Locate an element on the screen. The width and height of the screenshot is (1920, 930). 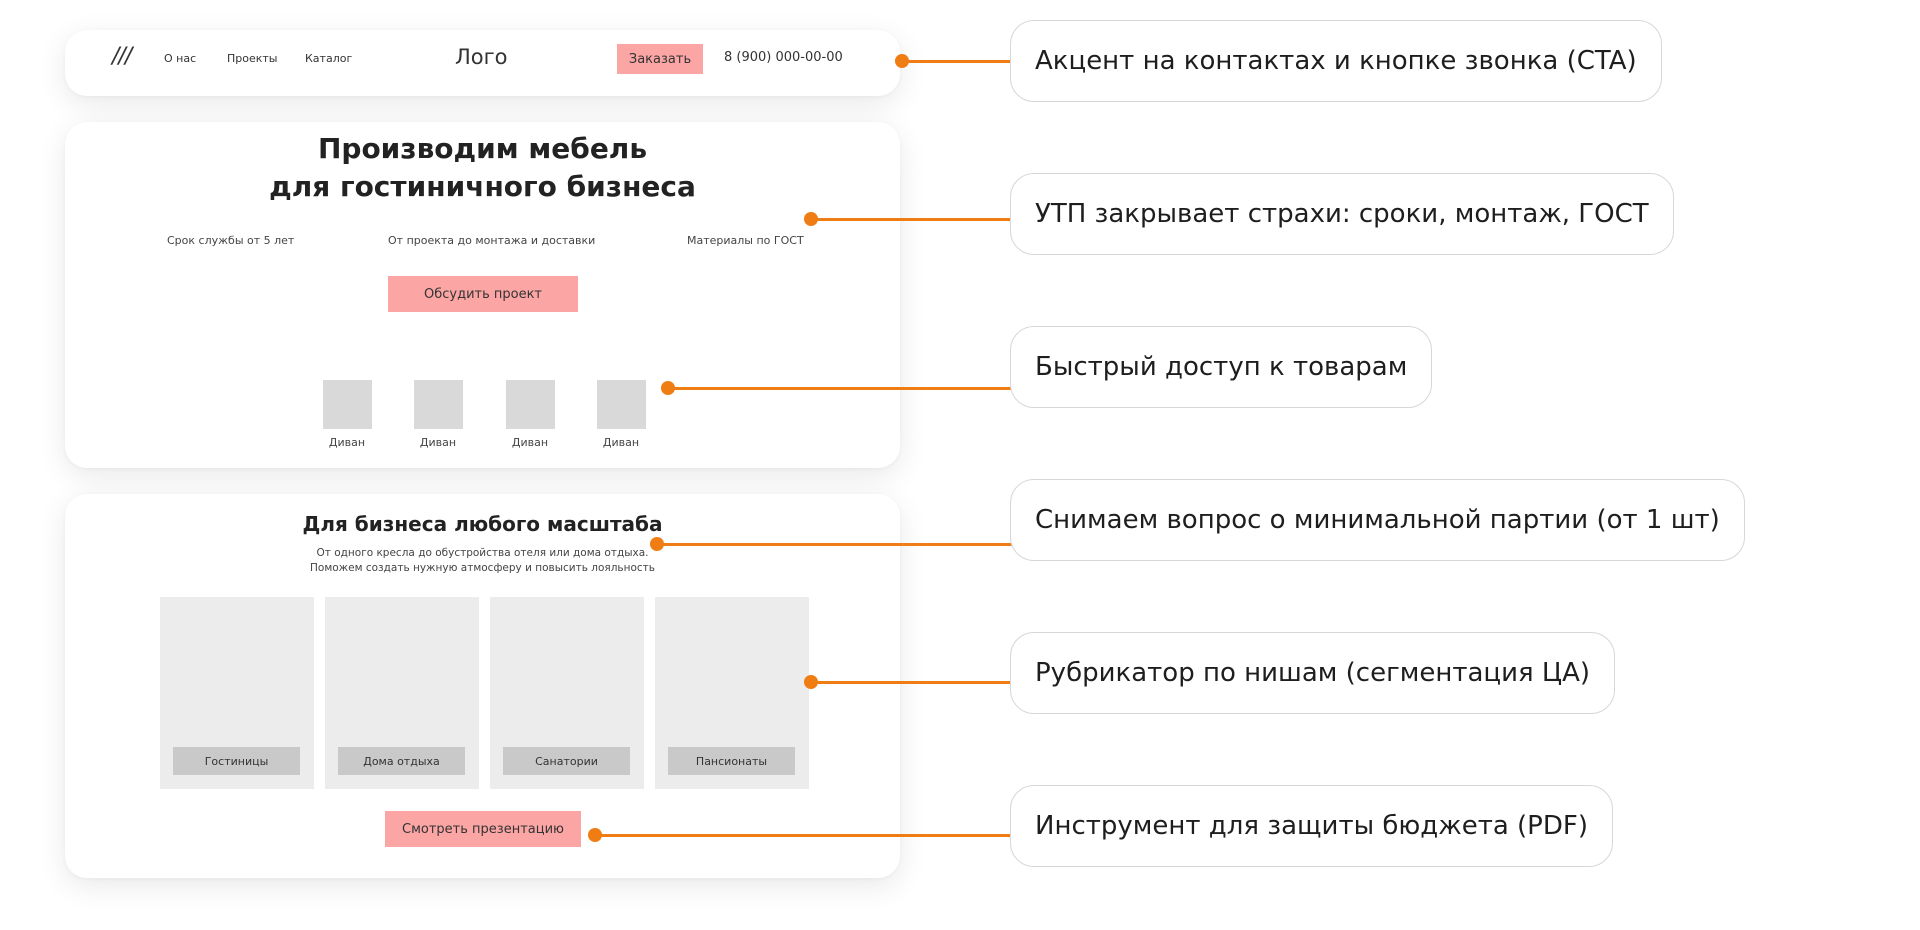
niche-label: Дома отдыха is located at coordinates (401, 761).